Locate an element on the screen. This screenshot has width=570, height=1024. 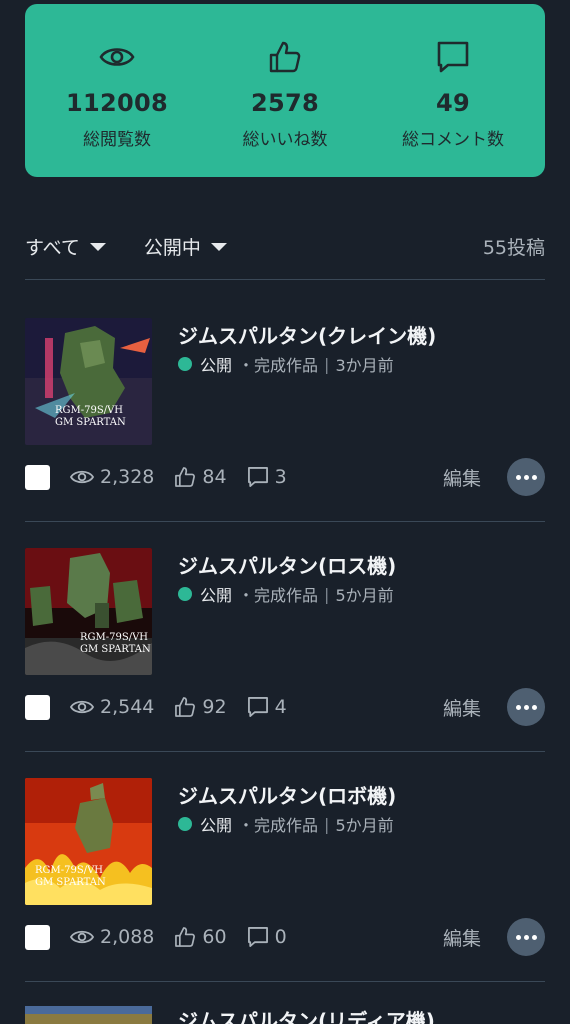
stat-total-likes: 2578 総いいね数 is located at coordinates (285, 90).